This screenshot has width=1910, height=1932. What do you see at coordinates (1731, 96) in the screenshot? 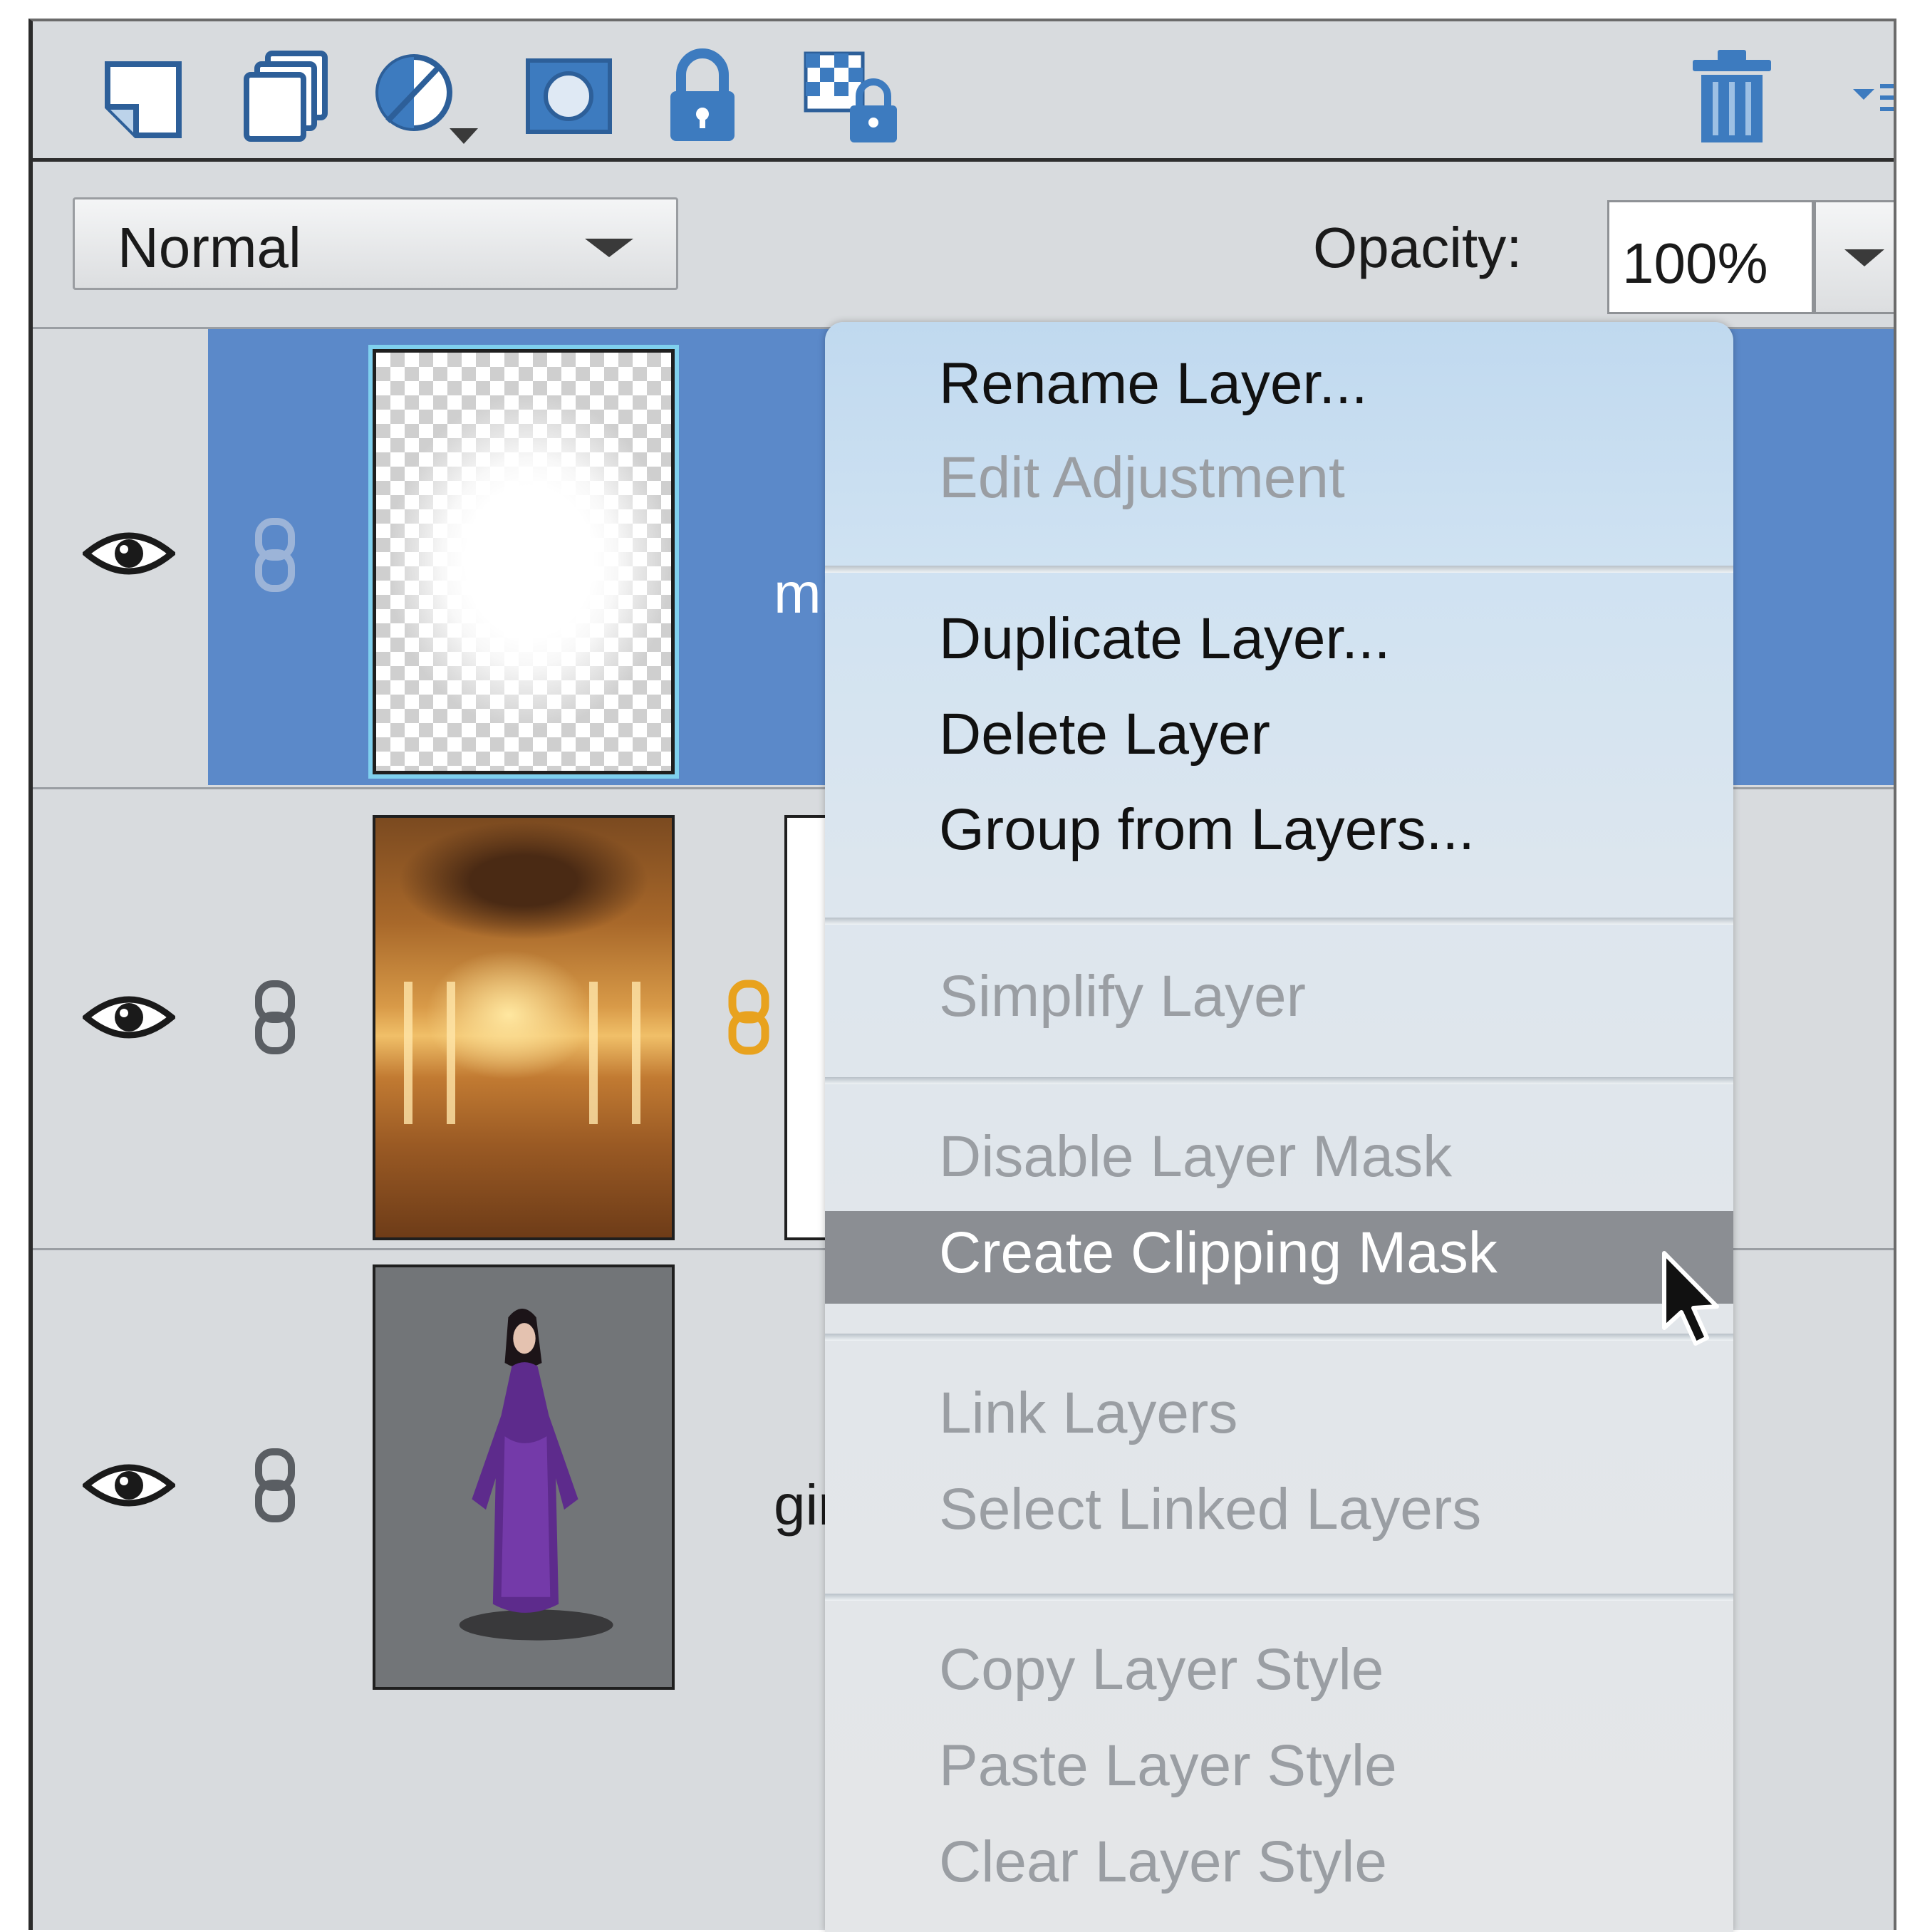
I see `trash-icon` at bounding box center [1731, 96].